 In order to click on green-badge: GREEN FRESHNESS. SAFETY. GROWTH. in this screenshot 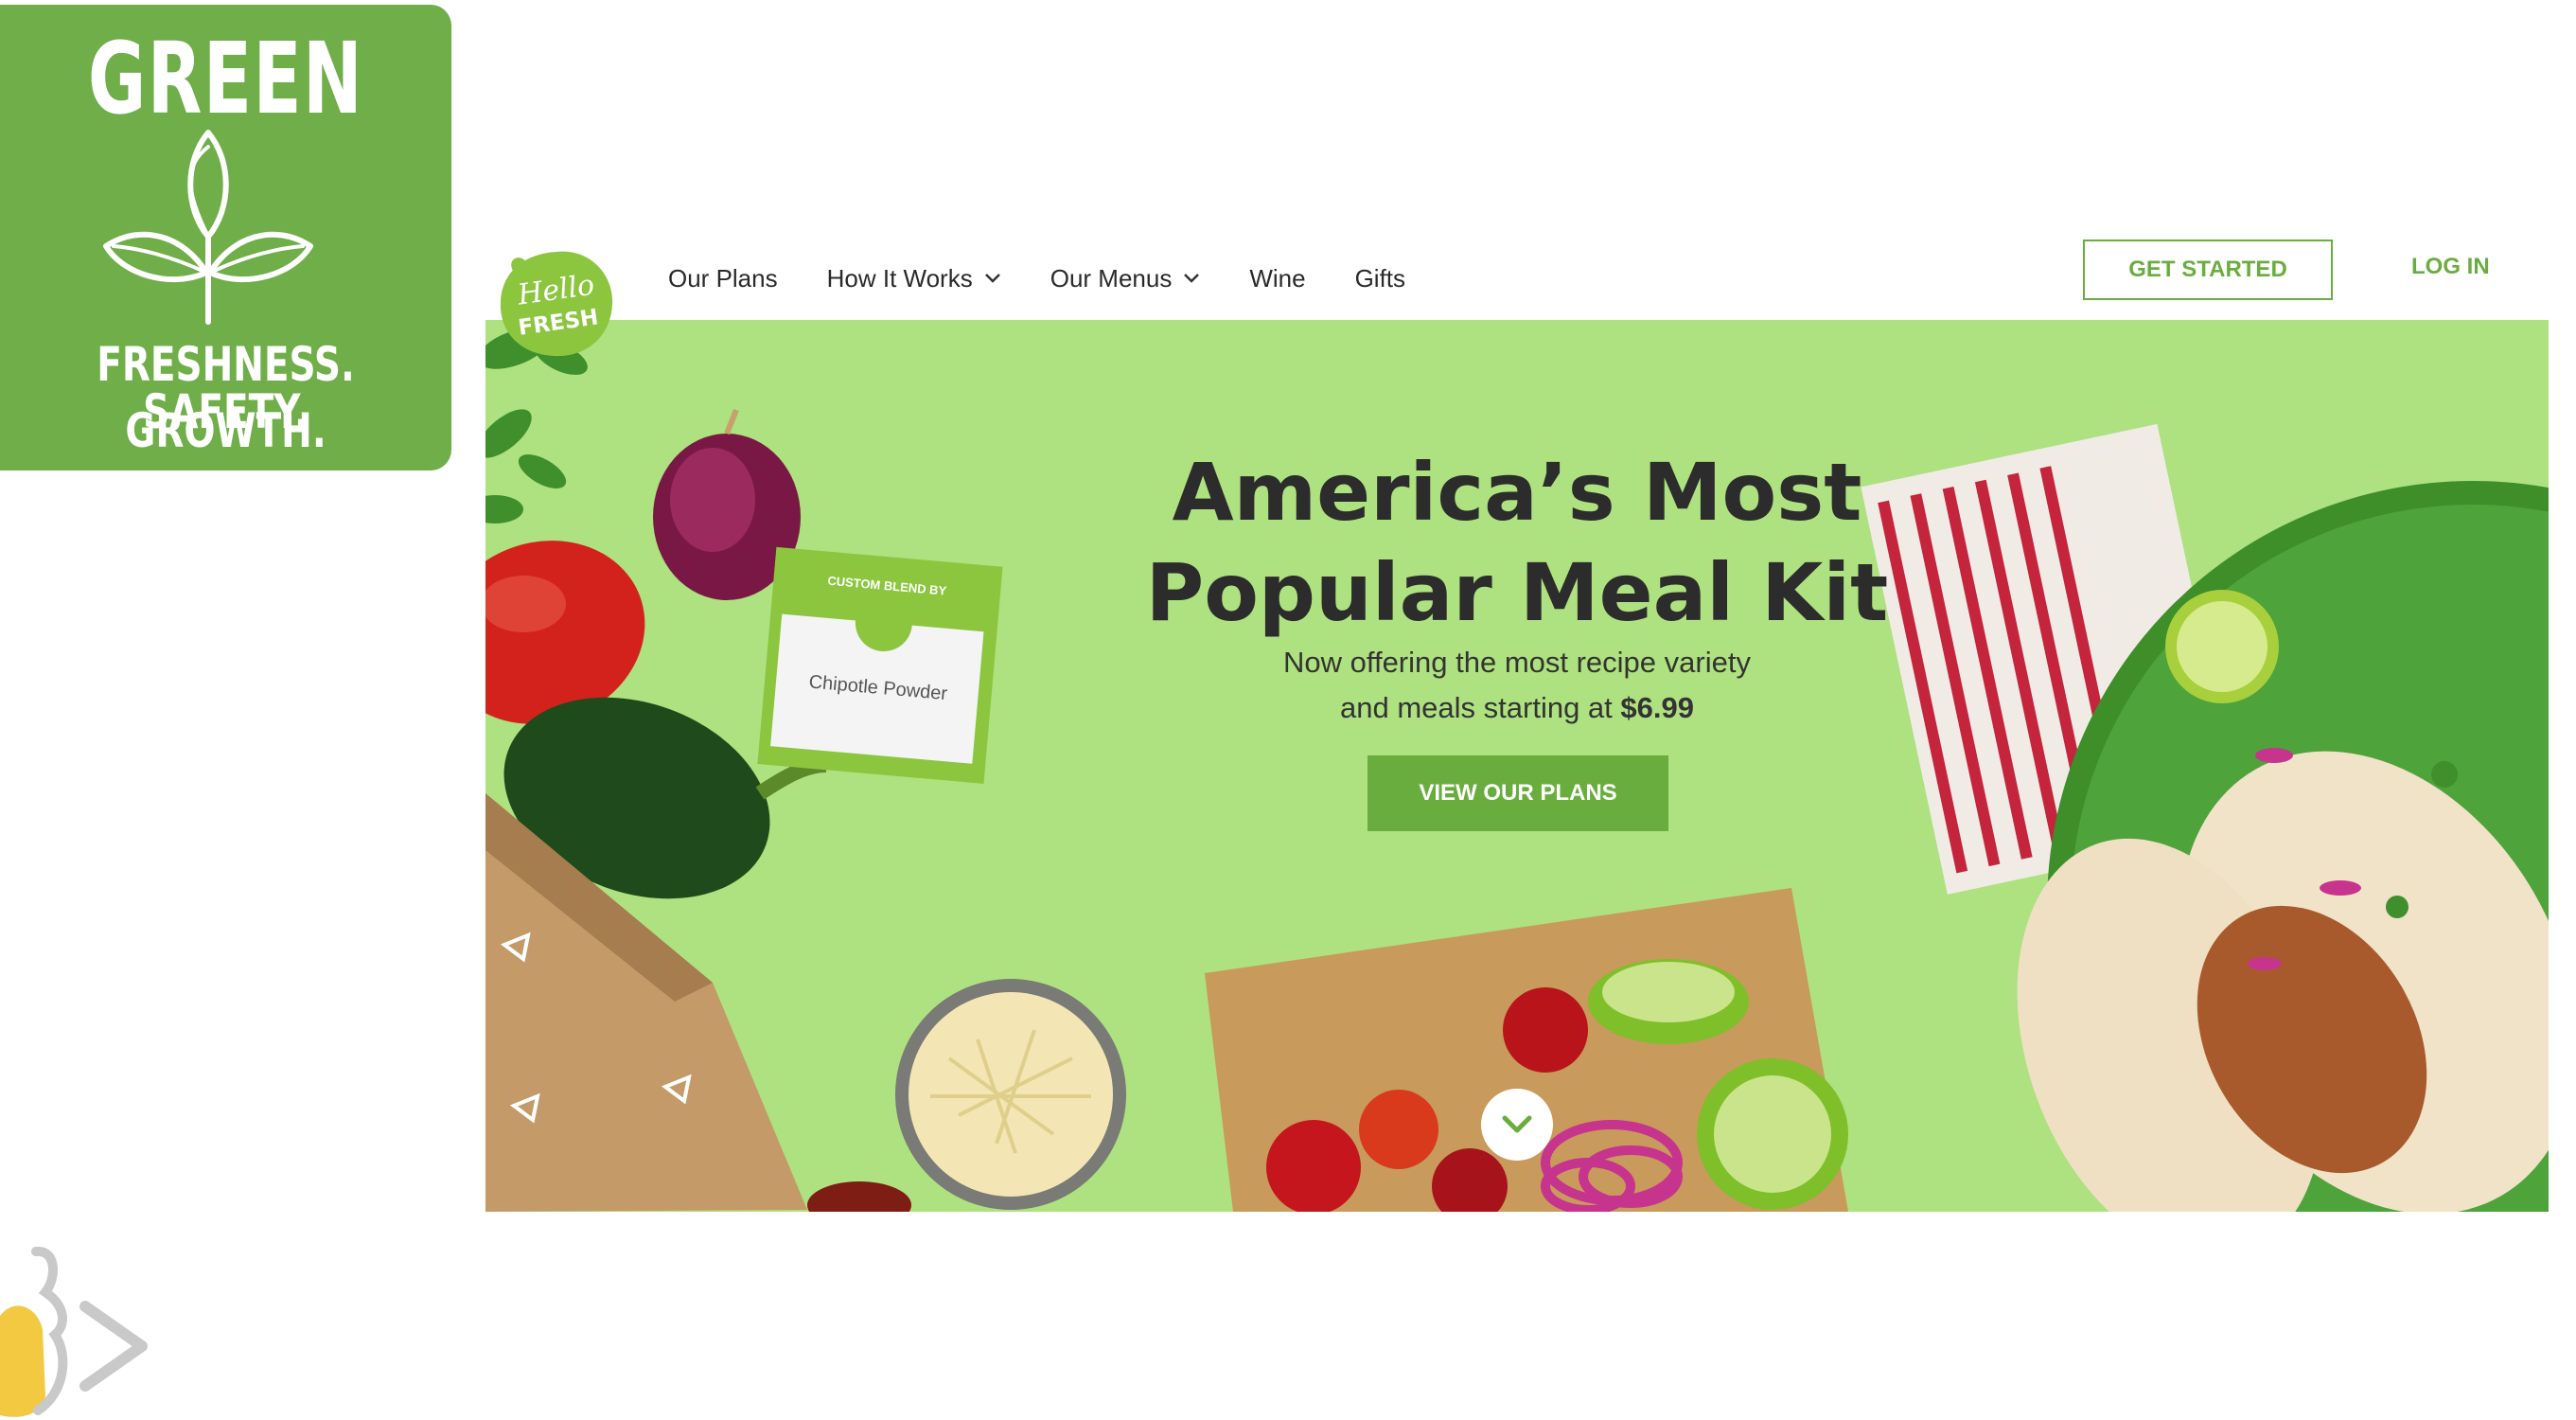, I will do `click(225, 237)`.